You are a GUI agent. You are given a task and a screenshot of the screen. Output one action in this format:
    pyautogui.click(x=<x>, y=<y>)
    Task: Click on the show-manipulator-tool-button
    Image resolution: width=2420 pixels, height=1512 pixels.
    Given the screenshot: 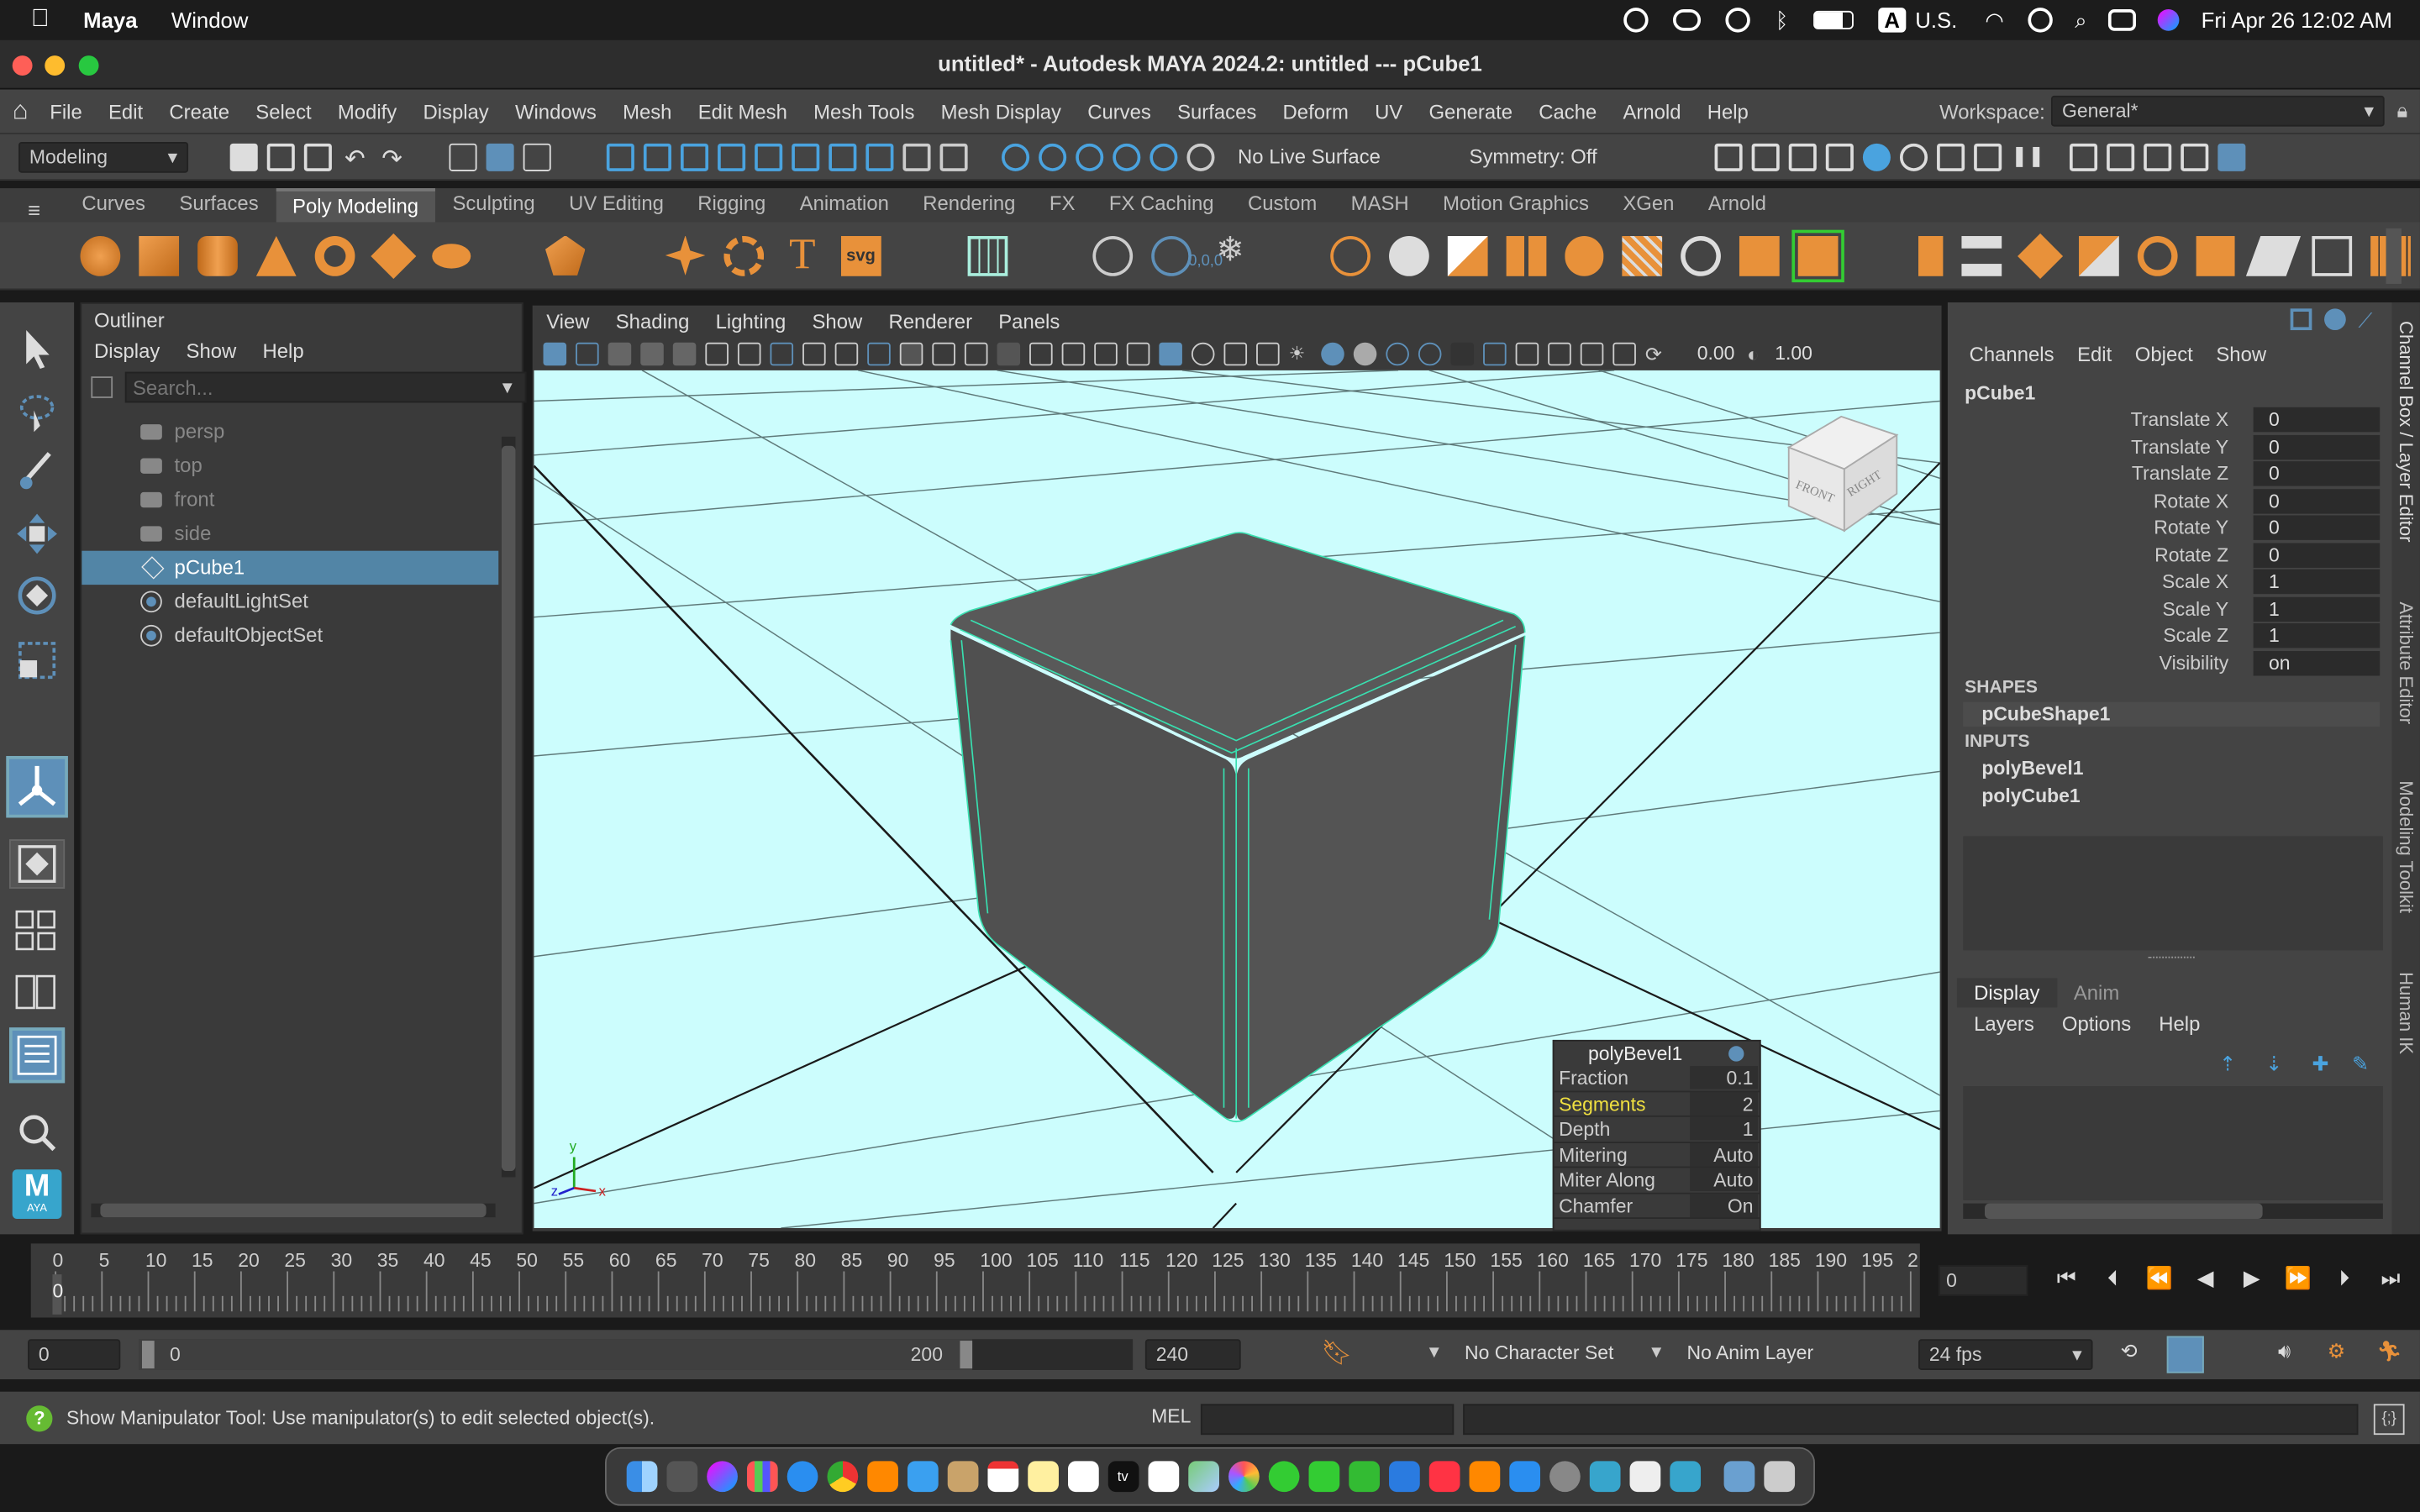 What is the action you would take?
    pyautogui.click(x=37, y=786)
    